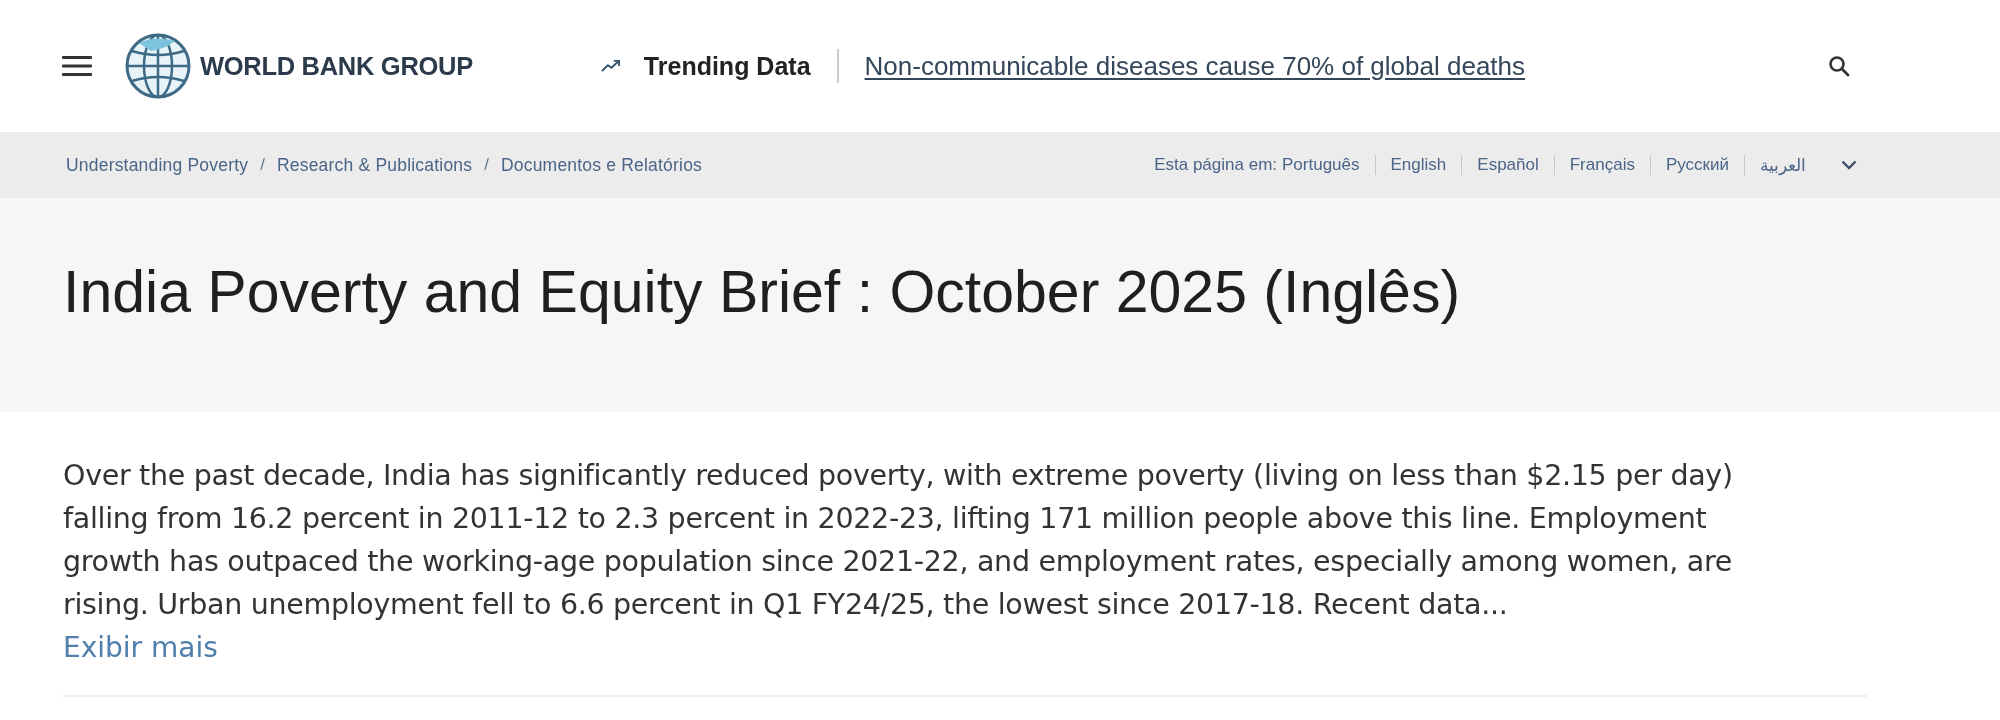 Image resolution: width=2000 pixels, height=720 pixels. Describe the element at coordinates (140, 647) in the screenshot. I see `show-more-link: Exibir mais` at that location.